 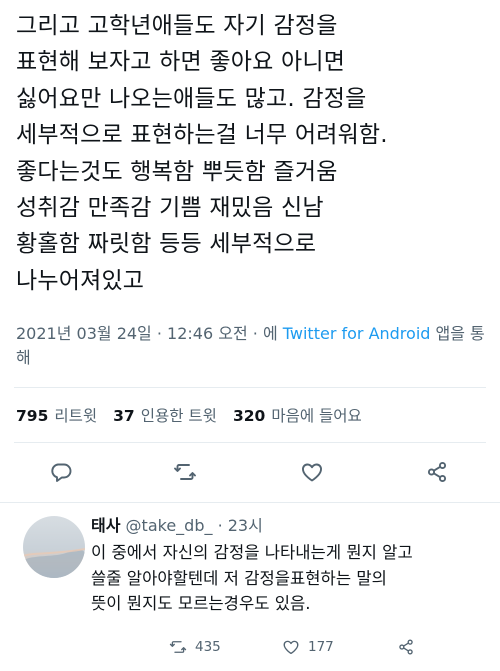 I want to click on retweets-label: 리트윗, so click(x=76, y=416).